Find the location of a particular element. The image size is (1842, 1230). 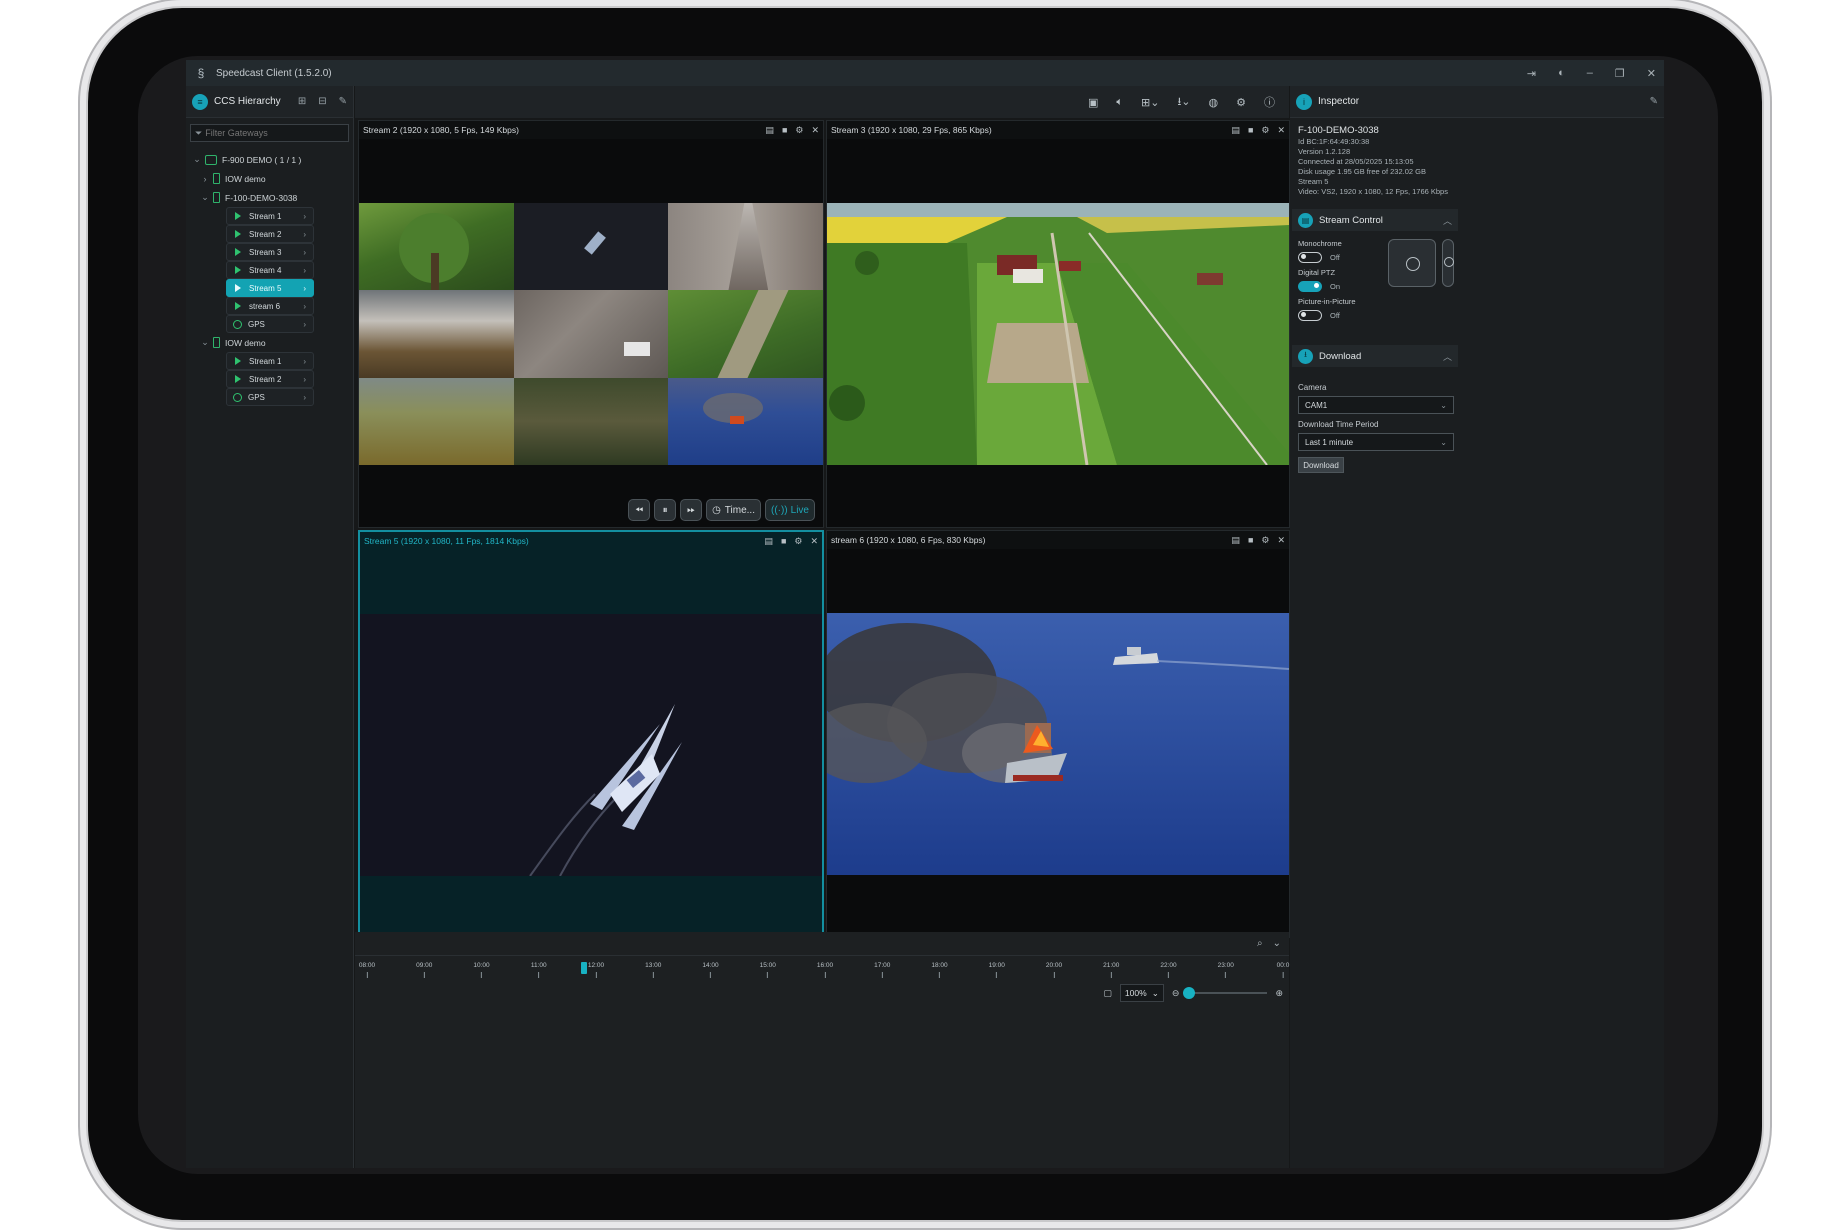

stream-item-selected: Stream 5 › is located at coordinates (270, 288).